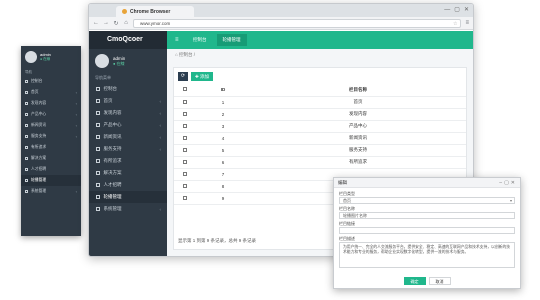  Describe the element at coordinates (427, 281) in the screenshot. I see `dialog-footer: 确定 取消` at that location.